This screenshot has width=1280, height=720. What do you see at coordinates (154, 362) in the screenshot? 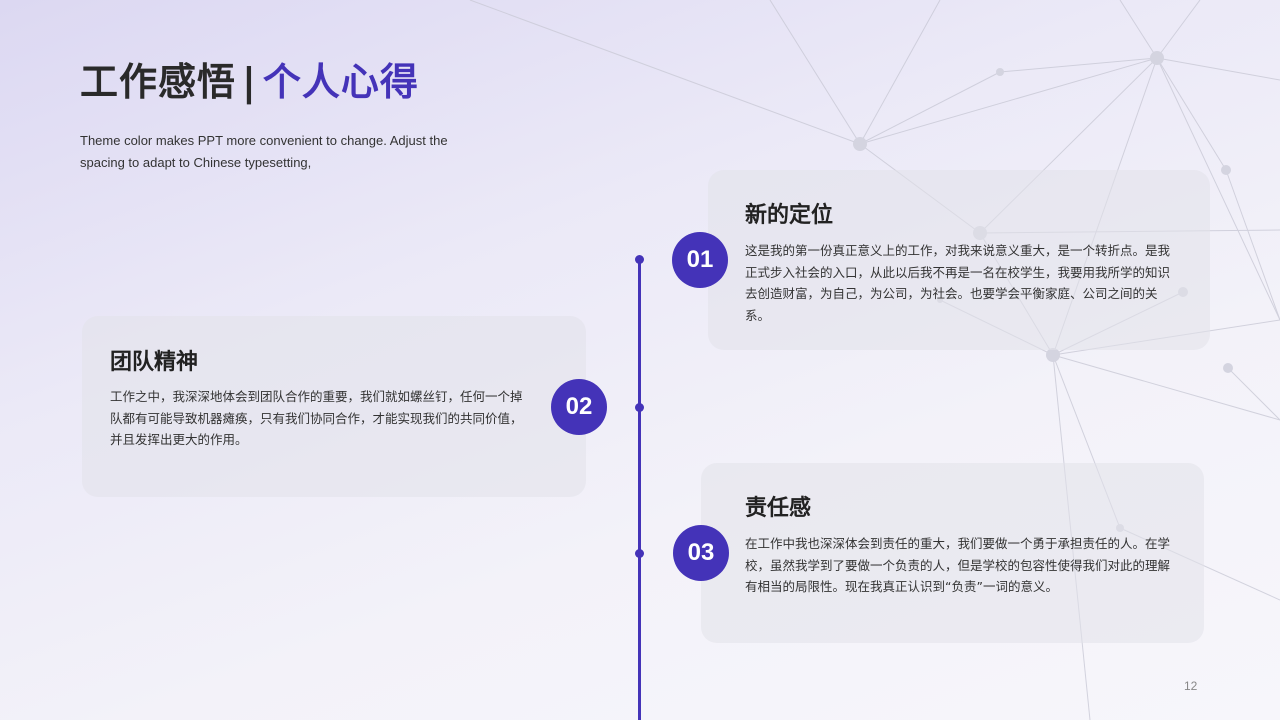
I see `card-title-team-spirit: 团队精神` at bounding box center [154, 362].